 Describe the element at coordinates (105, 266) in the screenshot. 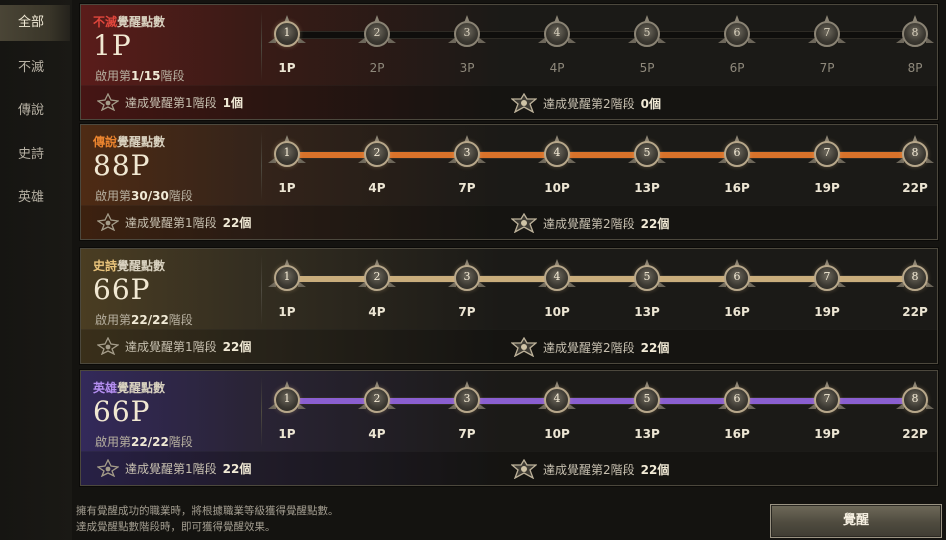

I see `grade-name: 史詩` at that location.